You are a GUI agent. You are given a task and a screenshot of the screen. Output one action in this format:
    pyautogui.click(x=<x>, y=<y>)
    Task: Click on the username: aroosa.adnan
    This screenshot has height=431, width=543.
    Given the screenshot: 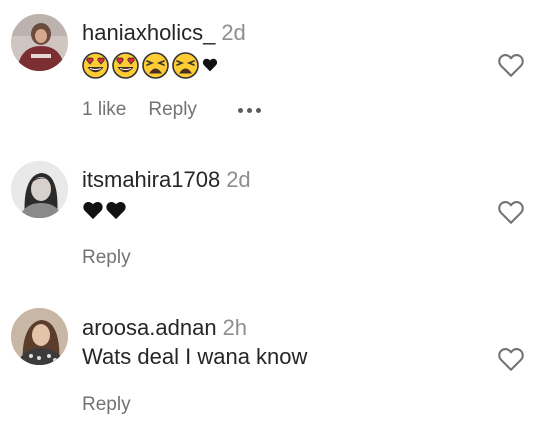 What is the action you would take?
    pyautogui.click(x=149, y=327)
    